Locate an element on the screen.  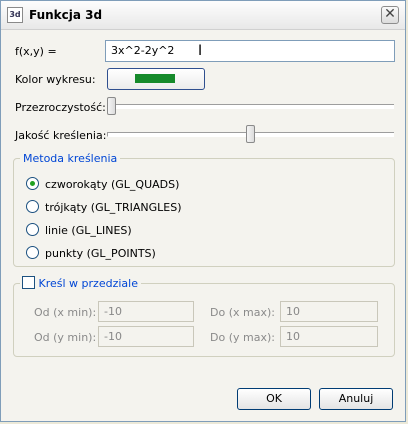
range-group-title: Kreśl w przedziale is located at coordinates (80, 283).